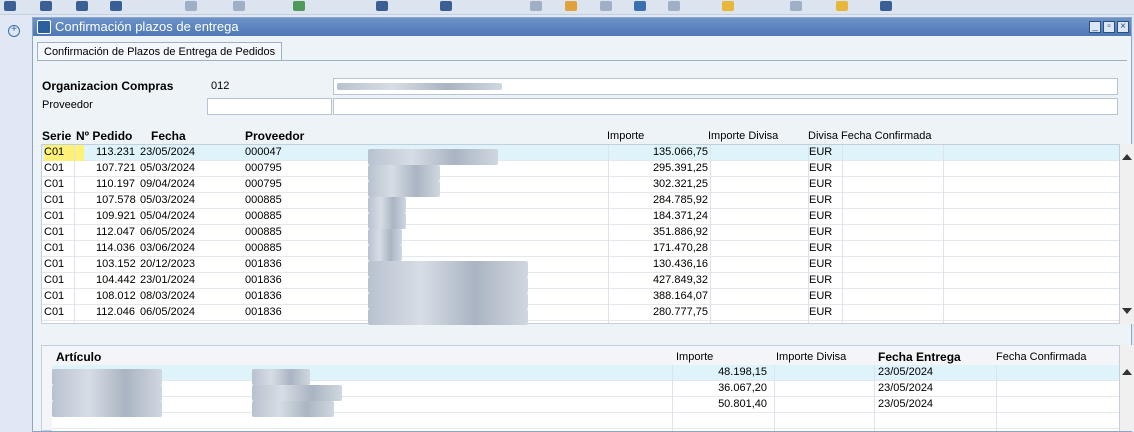  What do you see at coordinates (263, 152) in the screenshot?
I see `cell-proveedor: 000047` at bounding box center [263, 152].